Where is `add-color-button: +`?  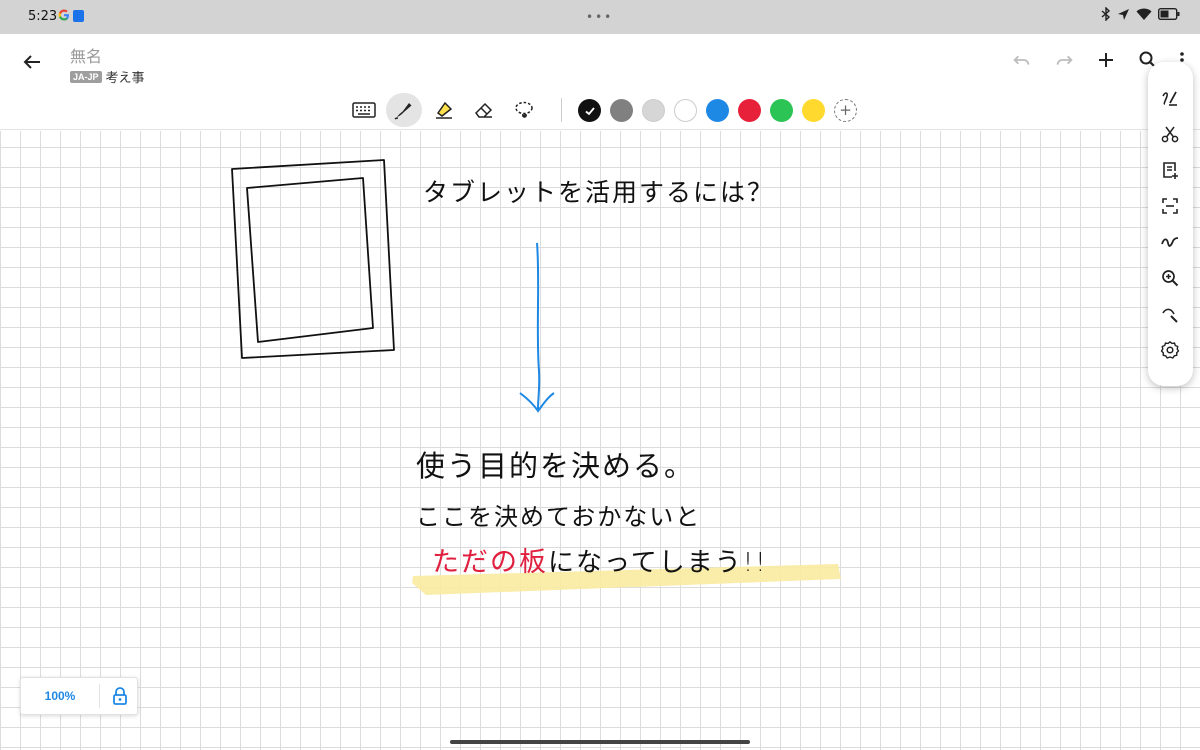 add-color-button: + is located at coordinates (845, 110).